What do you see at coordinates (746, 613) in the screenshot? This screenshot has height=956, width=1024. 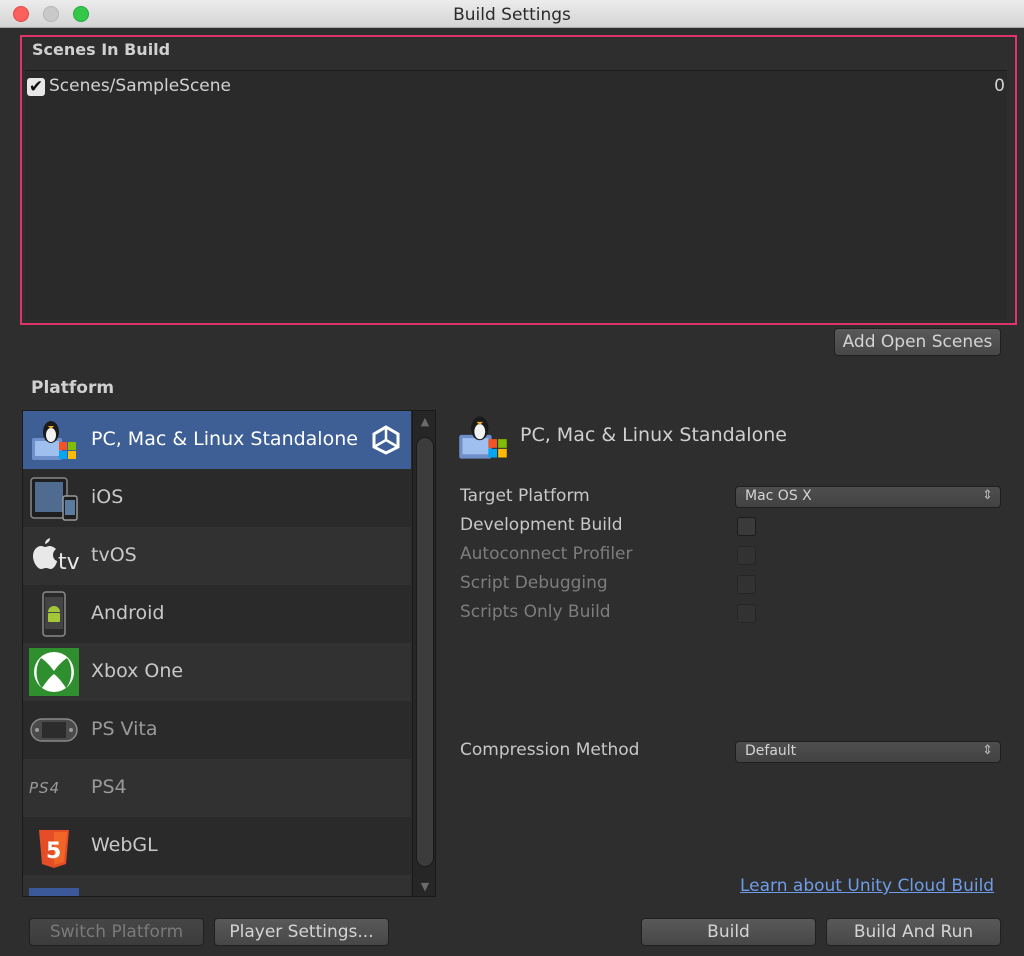 I see `scripts-only-build-checkbox` at bounding box center [746, 613].